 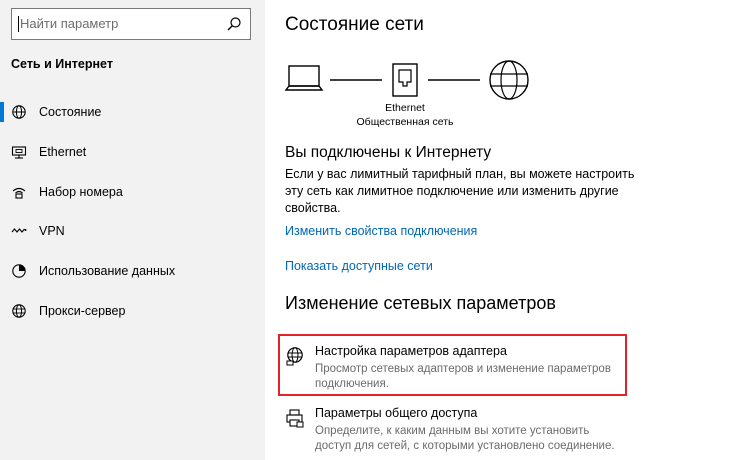 What do you see at coordinates (304, 78) in the screenshot?
I see `laptop-icon` at bounding box center [304, 78].